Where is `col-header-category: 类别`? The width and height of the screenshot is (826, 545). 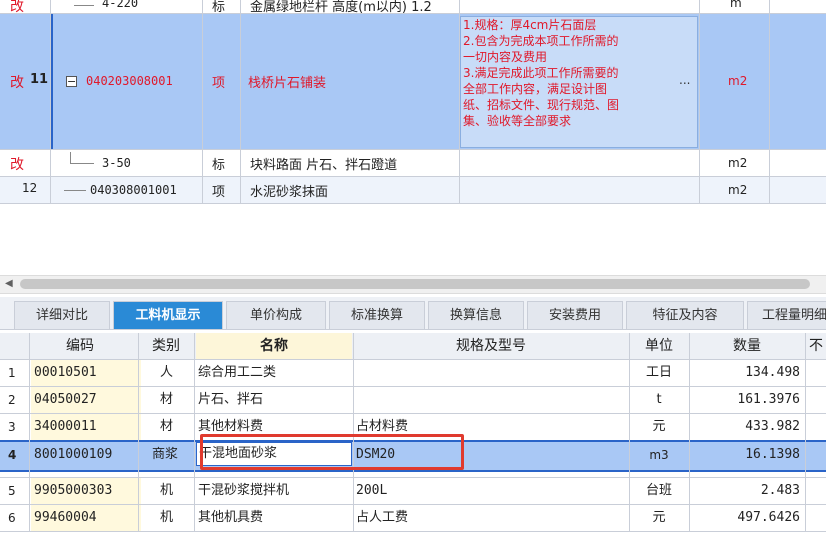
col-header-category: 类别 is located at coordinates (166, 346).